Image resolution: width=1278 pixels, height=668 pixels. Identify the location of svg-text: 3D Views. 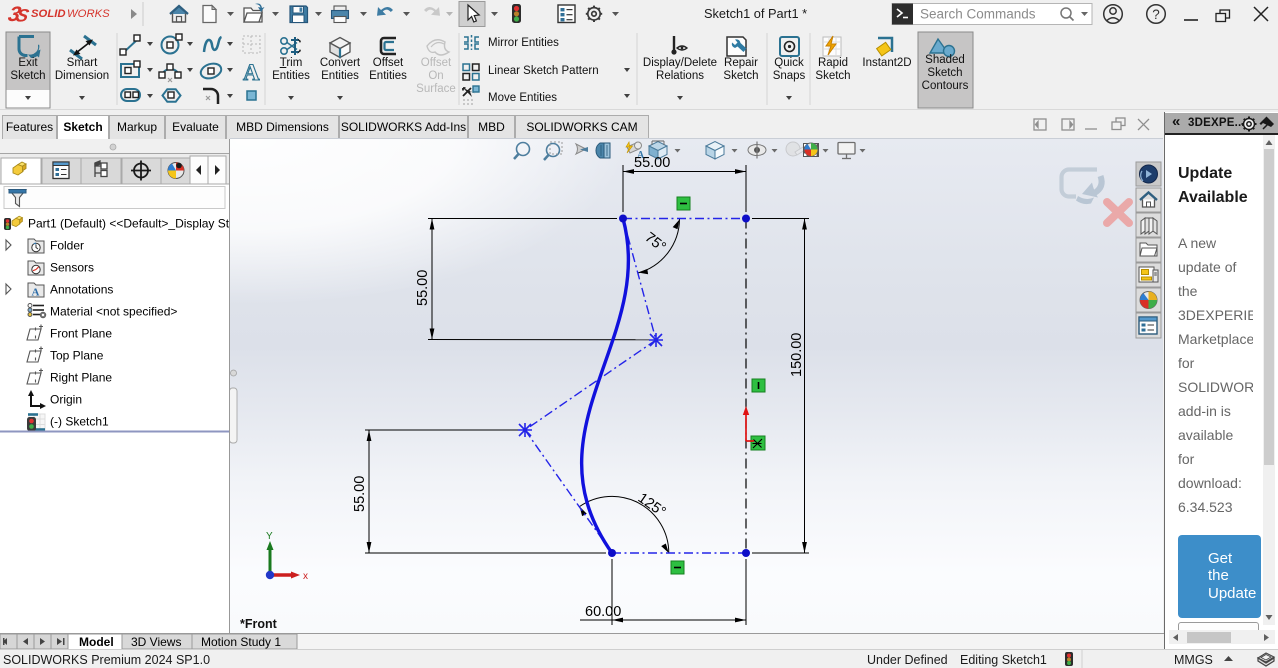
(156, 642).